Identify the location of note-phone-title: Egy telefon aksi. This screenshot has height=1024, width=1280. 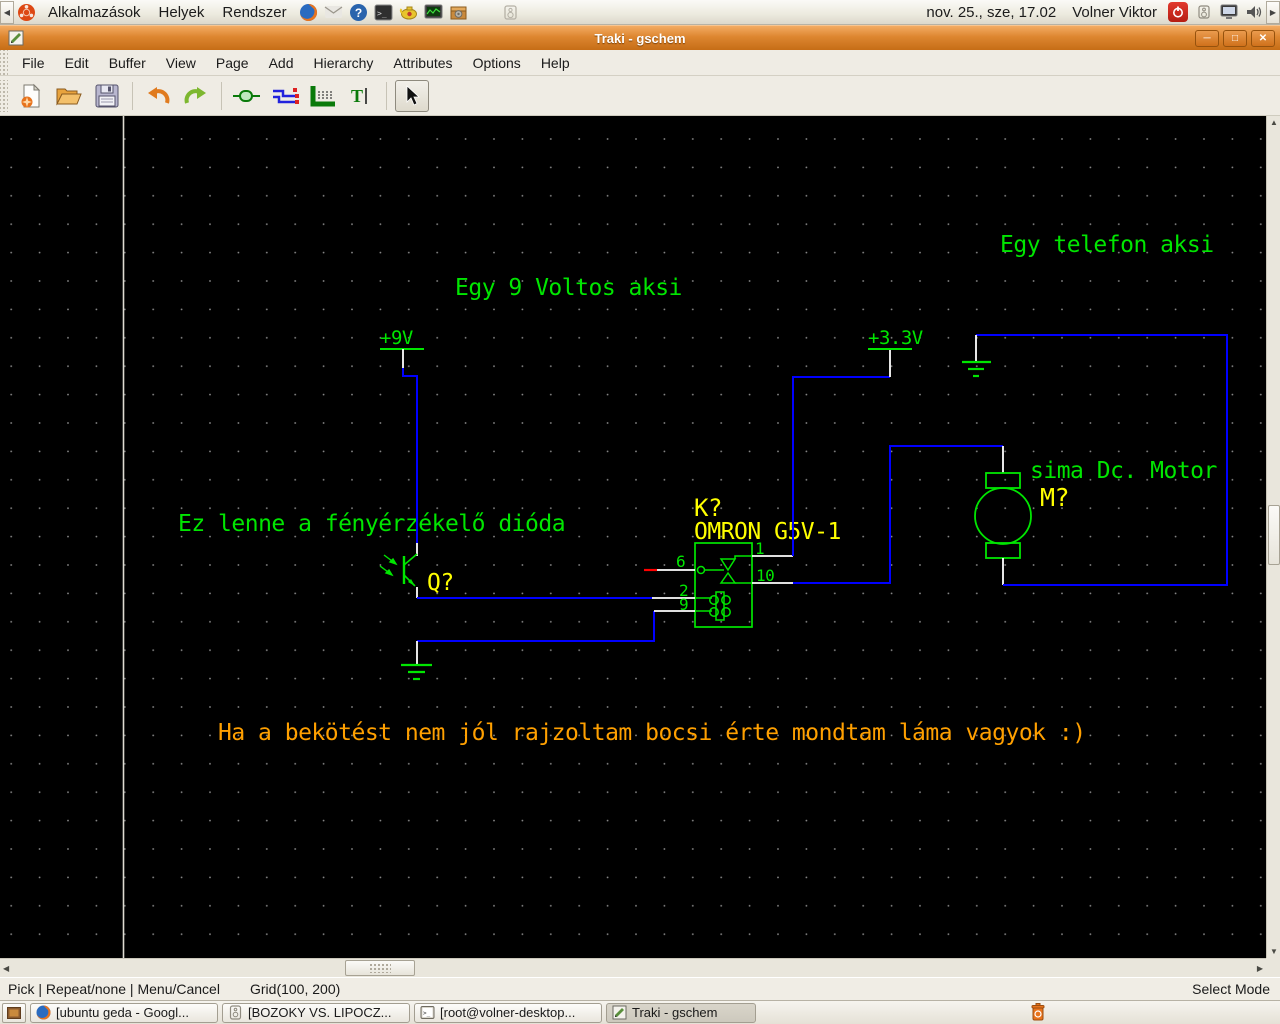
(1107, 245).